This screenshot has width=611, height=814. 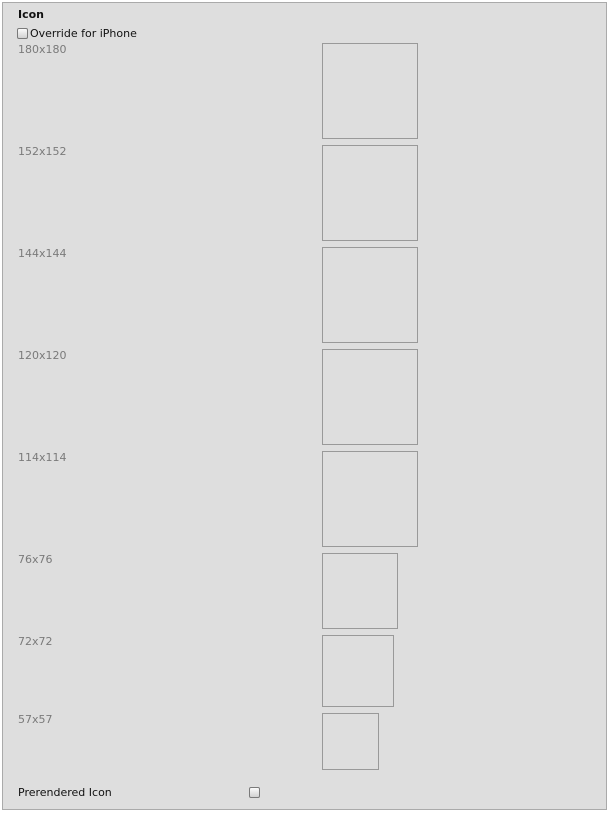 I want to click on icon-size-label-120: 120x120, so click(x=42, y=355).